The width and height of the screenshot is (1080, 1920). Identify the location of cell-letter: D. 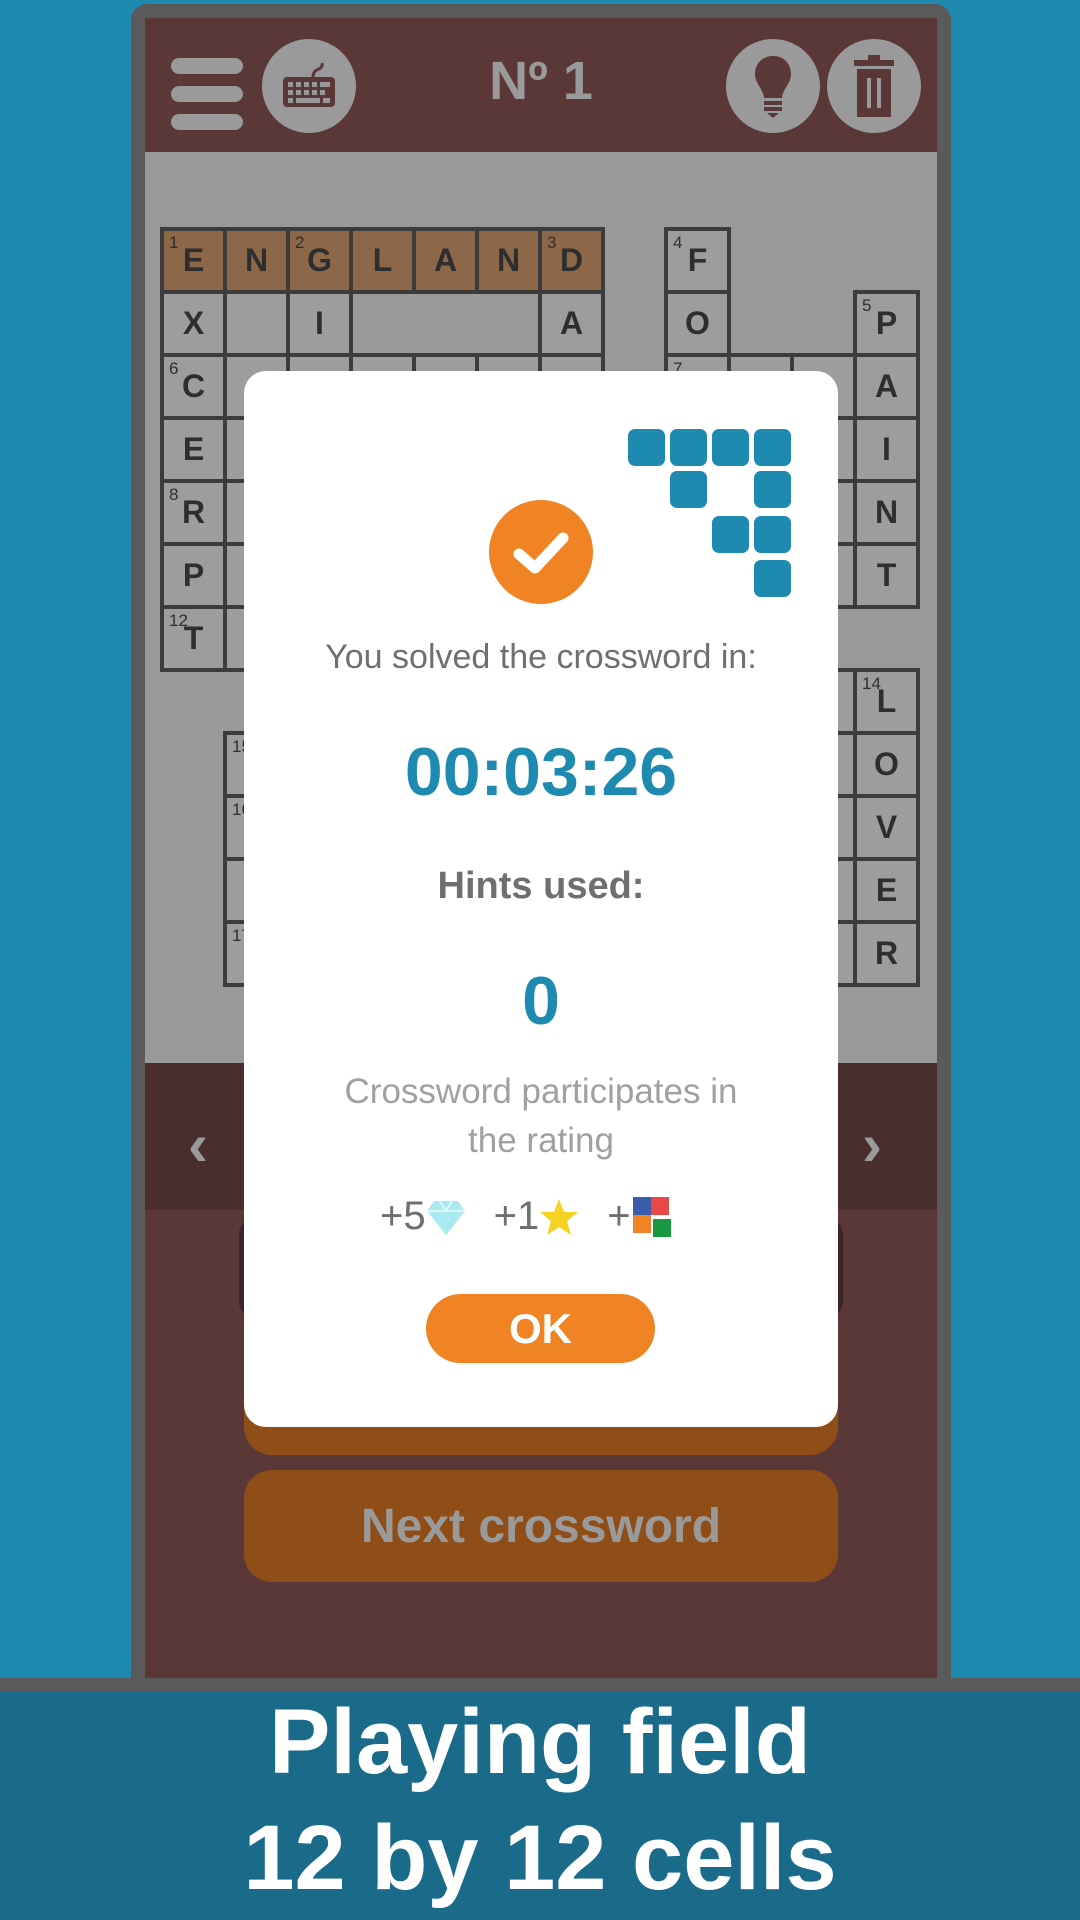
(571, 260).